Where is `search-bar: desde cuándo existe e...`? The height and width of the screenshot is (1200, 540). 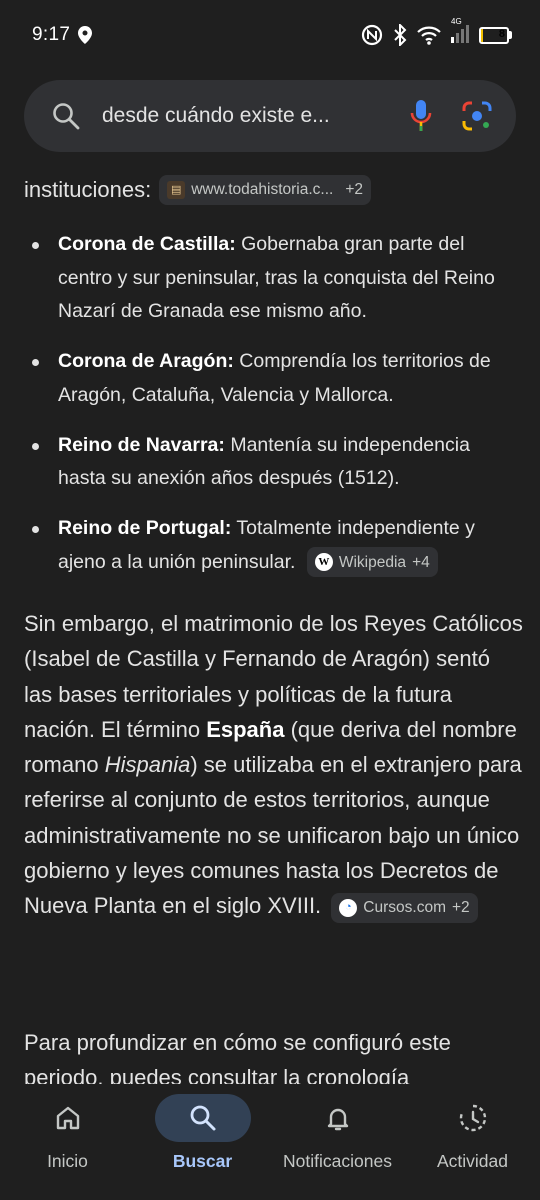
search-bar: desde cuándo existe e... is located at coordinates (270, 116).